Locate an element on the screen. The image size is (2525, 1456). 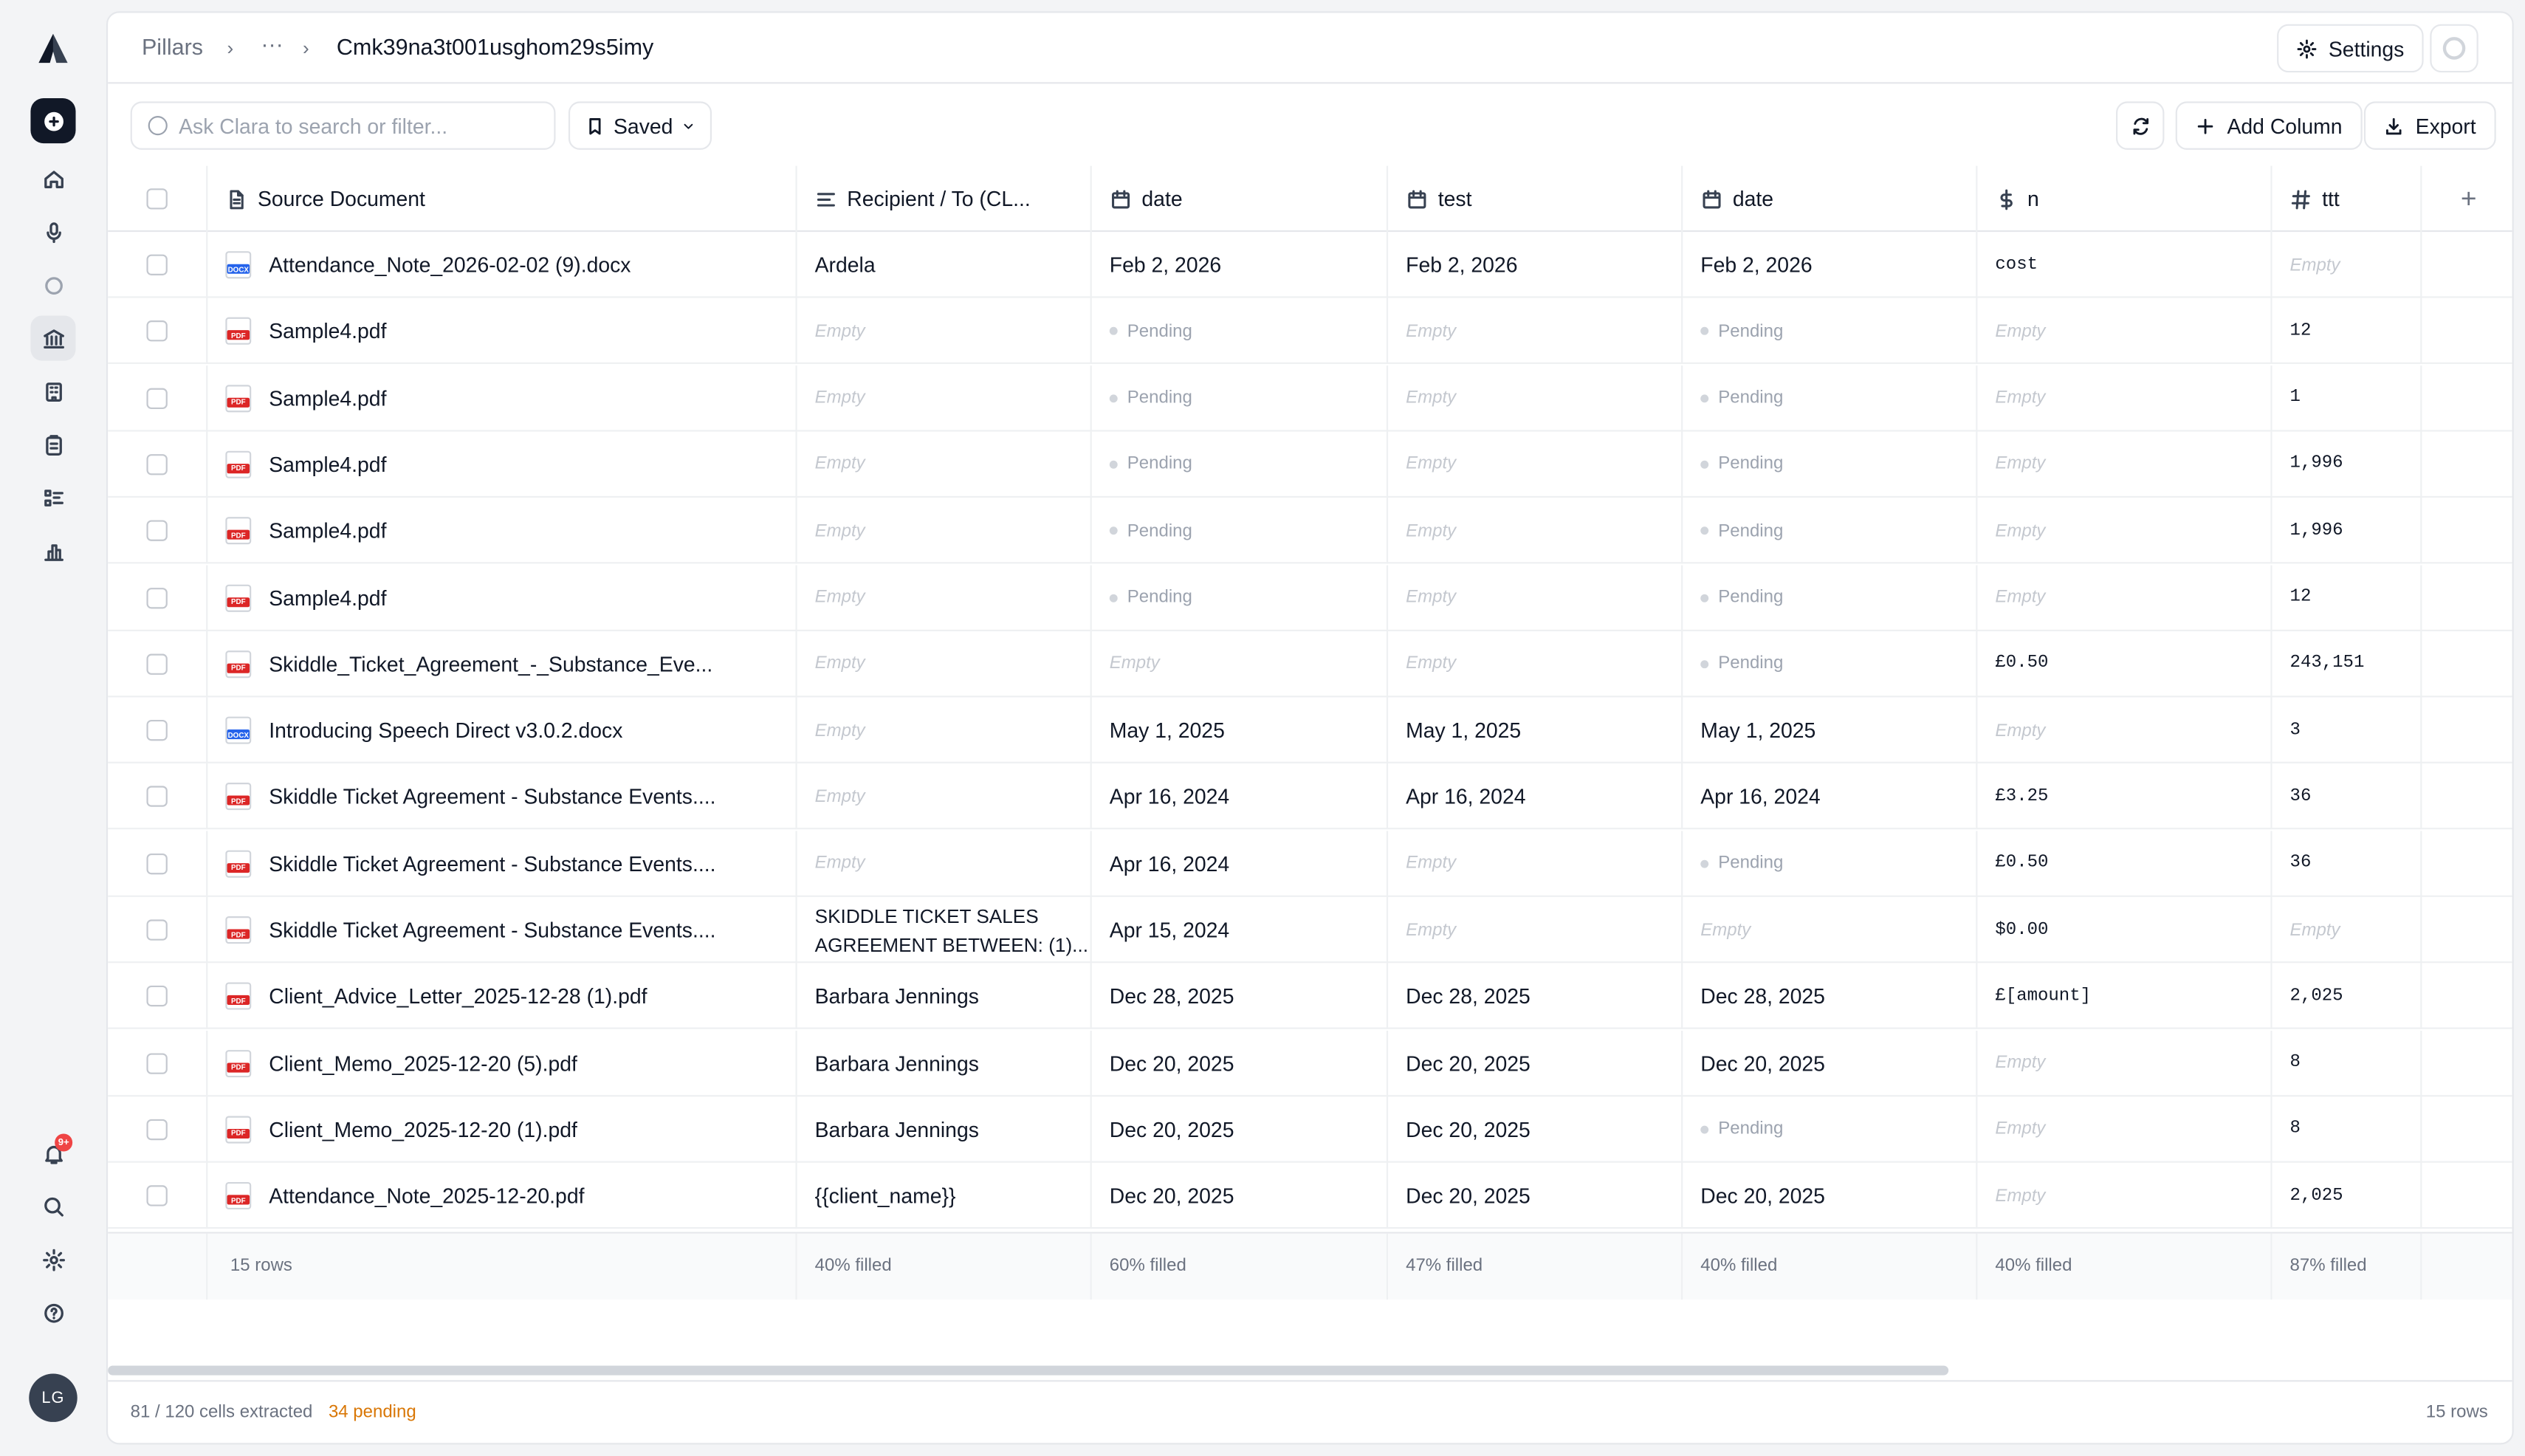
nav-pillars is located at coordinates (53, 338).